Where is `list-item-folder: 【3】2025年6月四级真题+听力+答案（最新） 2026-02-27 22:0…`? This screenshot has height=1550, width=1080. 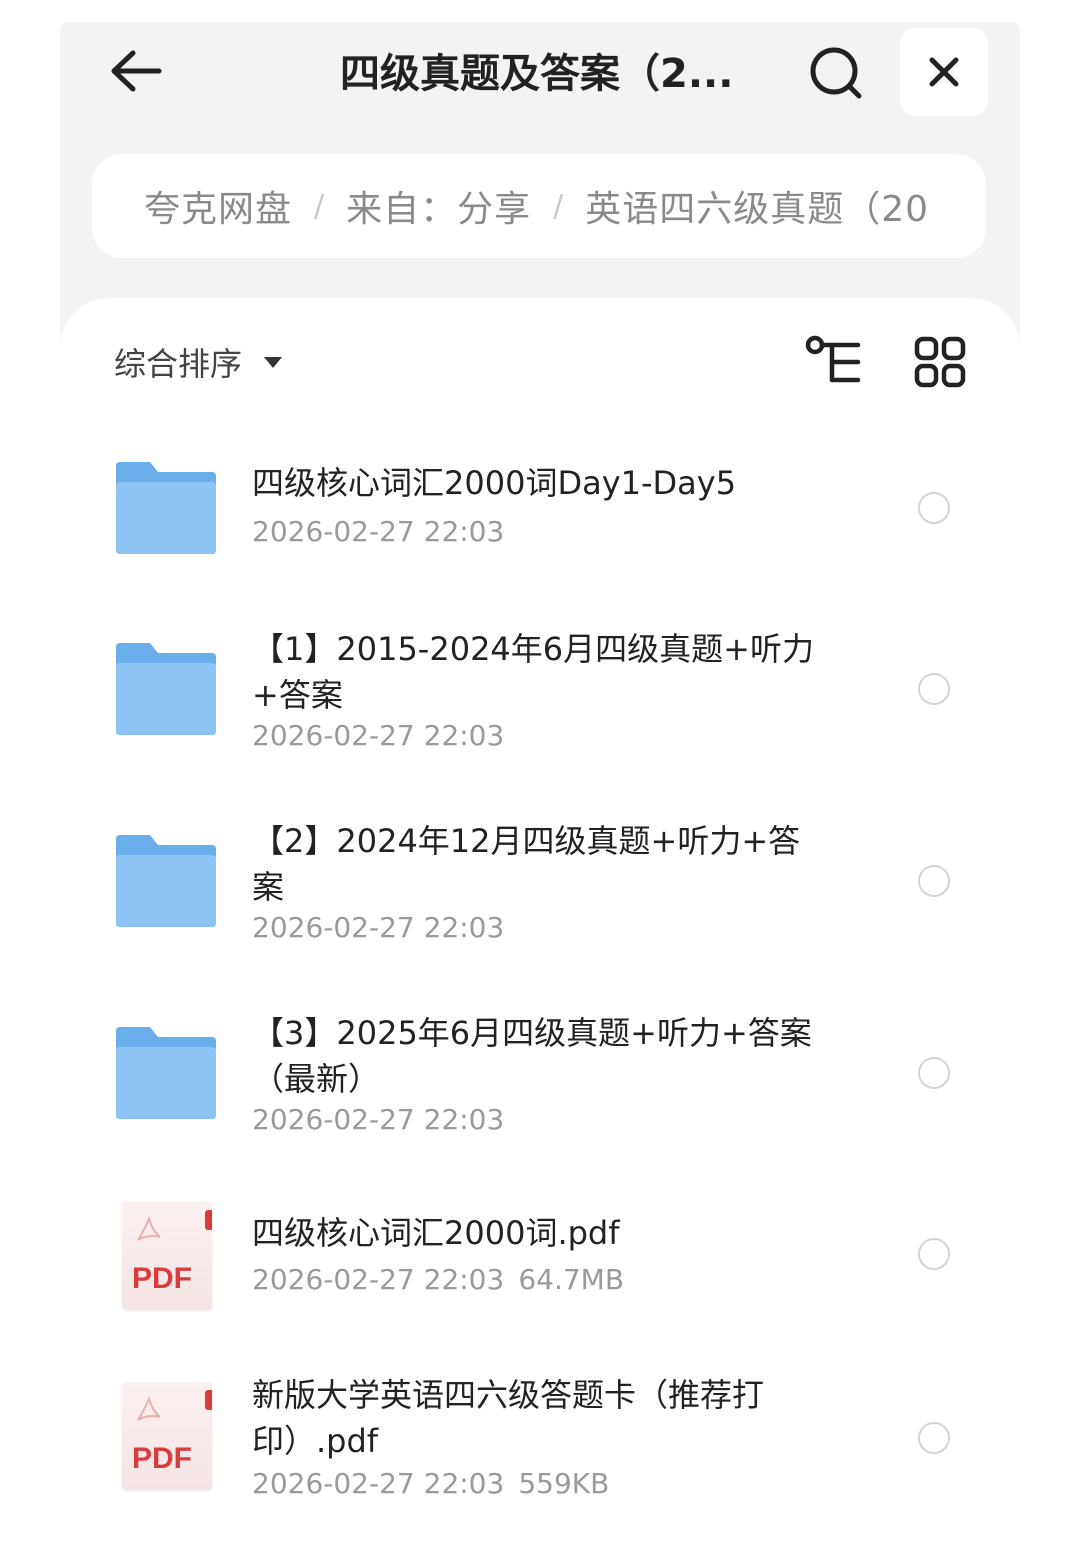 list-item-folder: 【3】2025年6月四级真题+听力+答案（最新） 2026-02-27 22:0… is located at coordinates (540, 1080).